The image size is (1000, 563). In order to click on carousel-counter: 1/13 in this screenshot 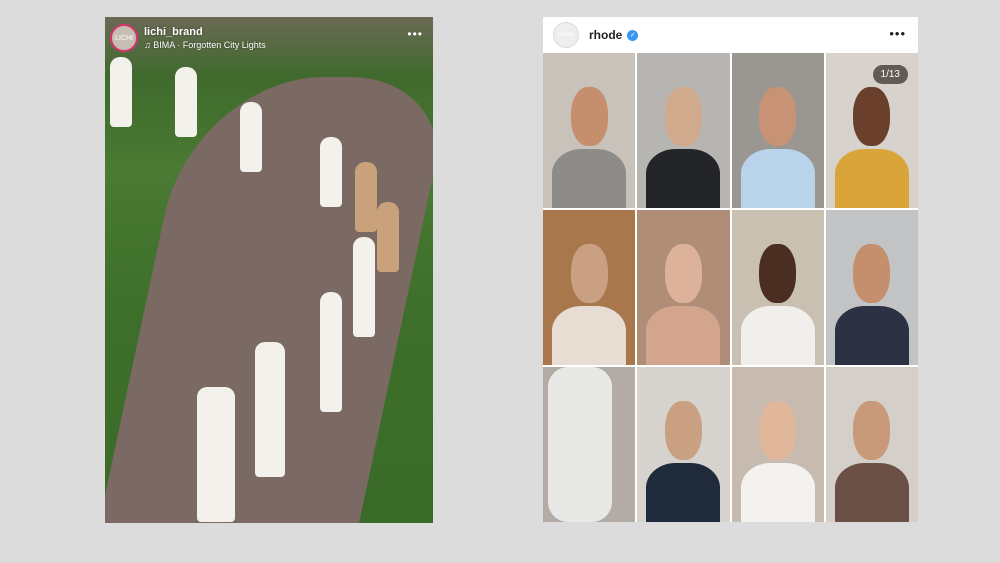, I will do `click(890, 74)`.